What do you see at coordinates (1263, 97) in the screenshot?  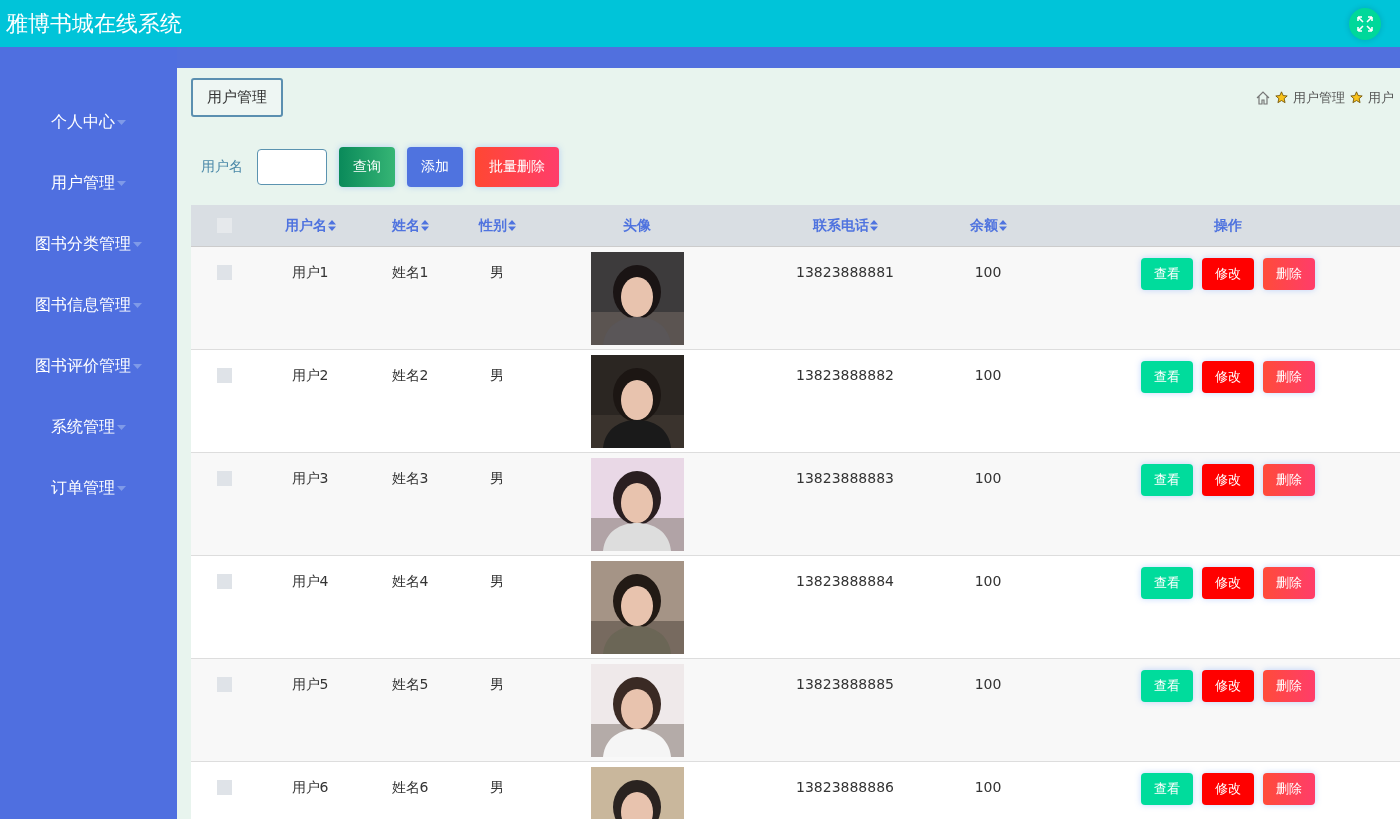 I see `home-icon` at bounding box center [1263, 97].